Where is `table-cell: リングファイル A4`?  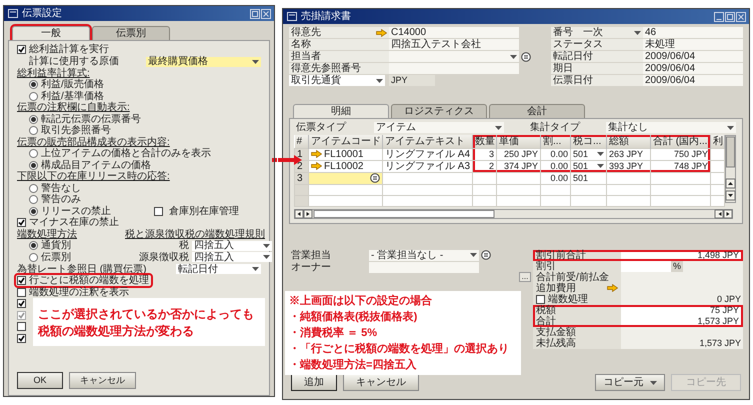 table-cell: リングファイル A4 is located at coordinates (427, 154).